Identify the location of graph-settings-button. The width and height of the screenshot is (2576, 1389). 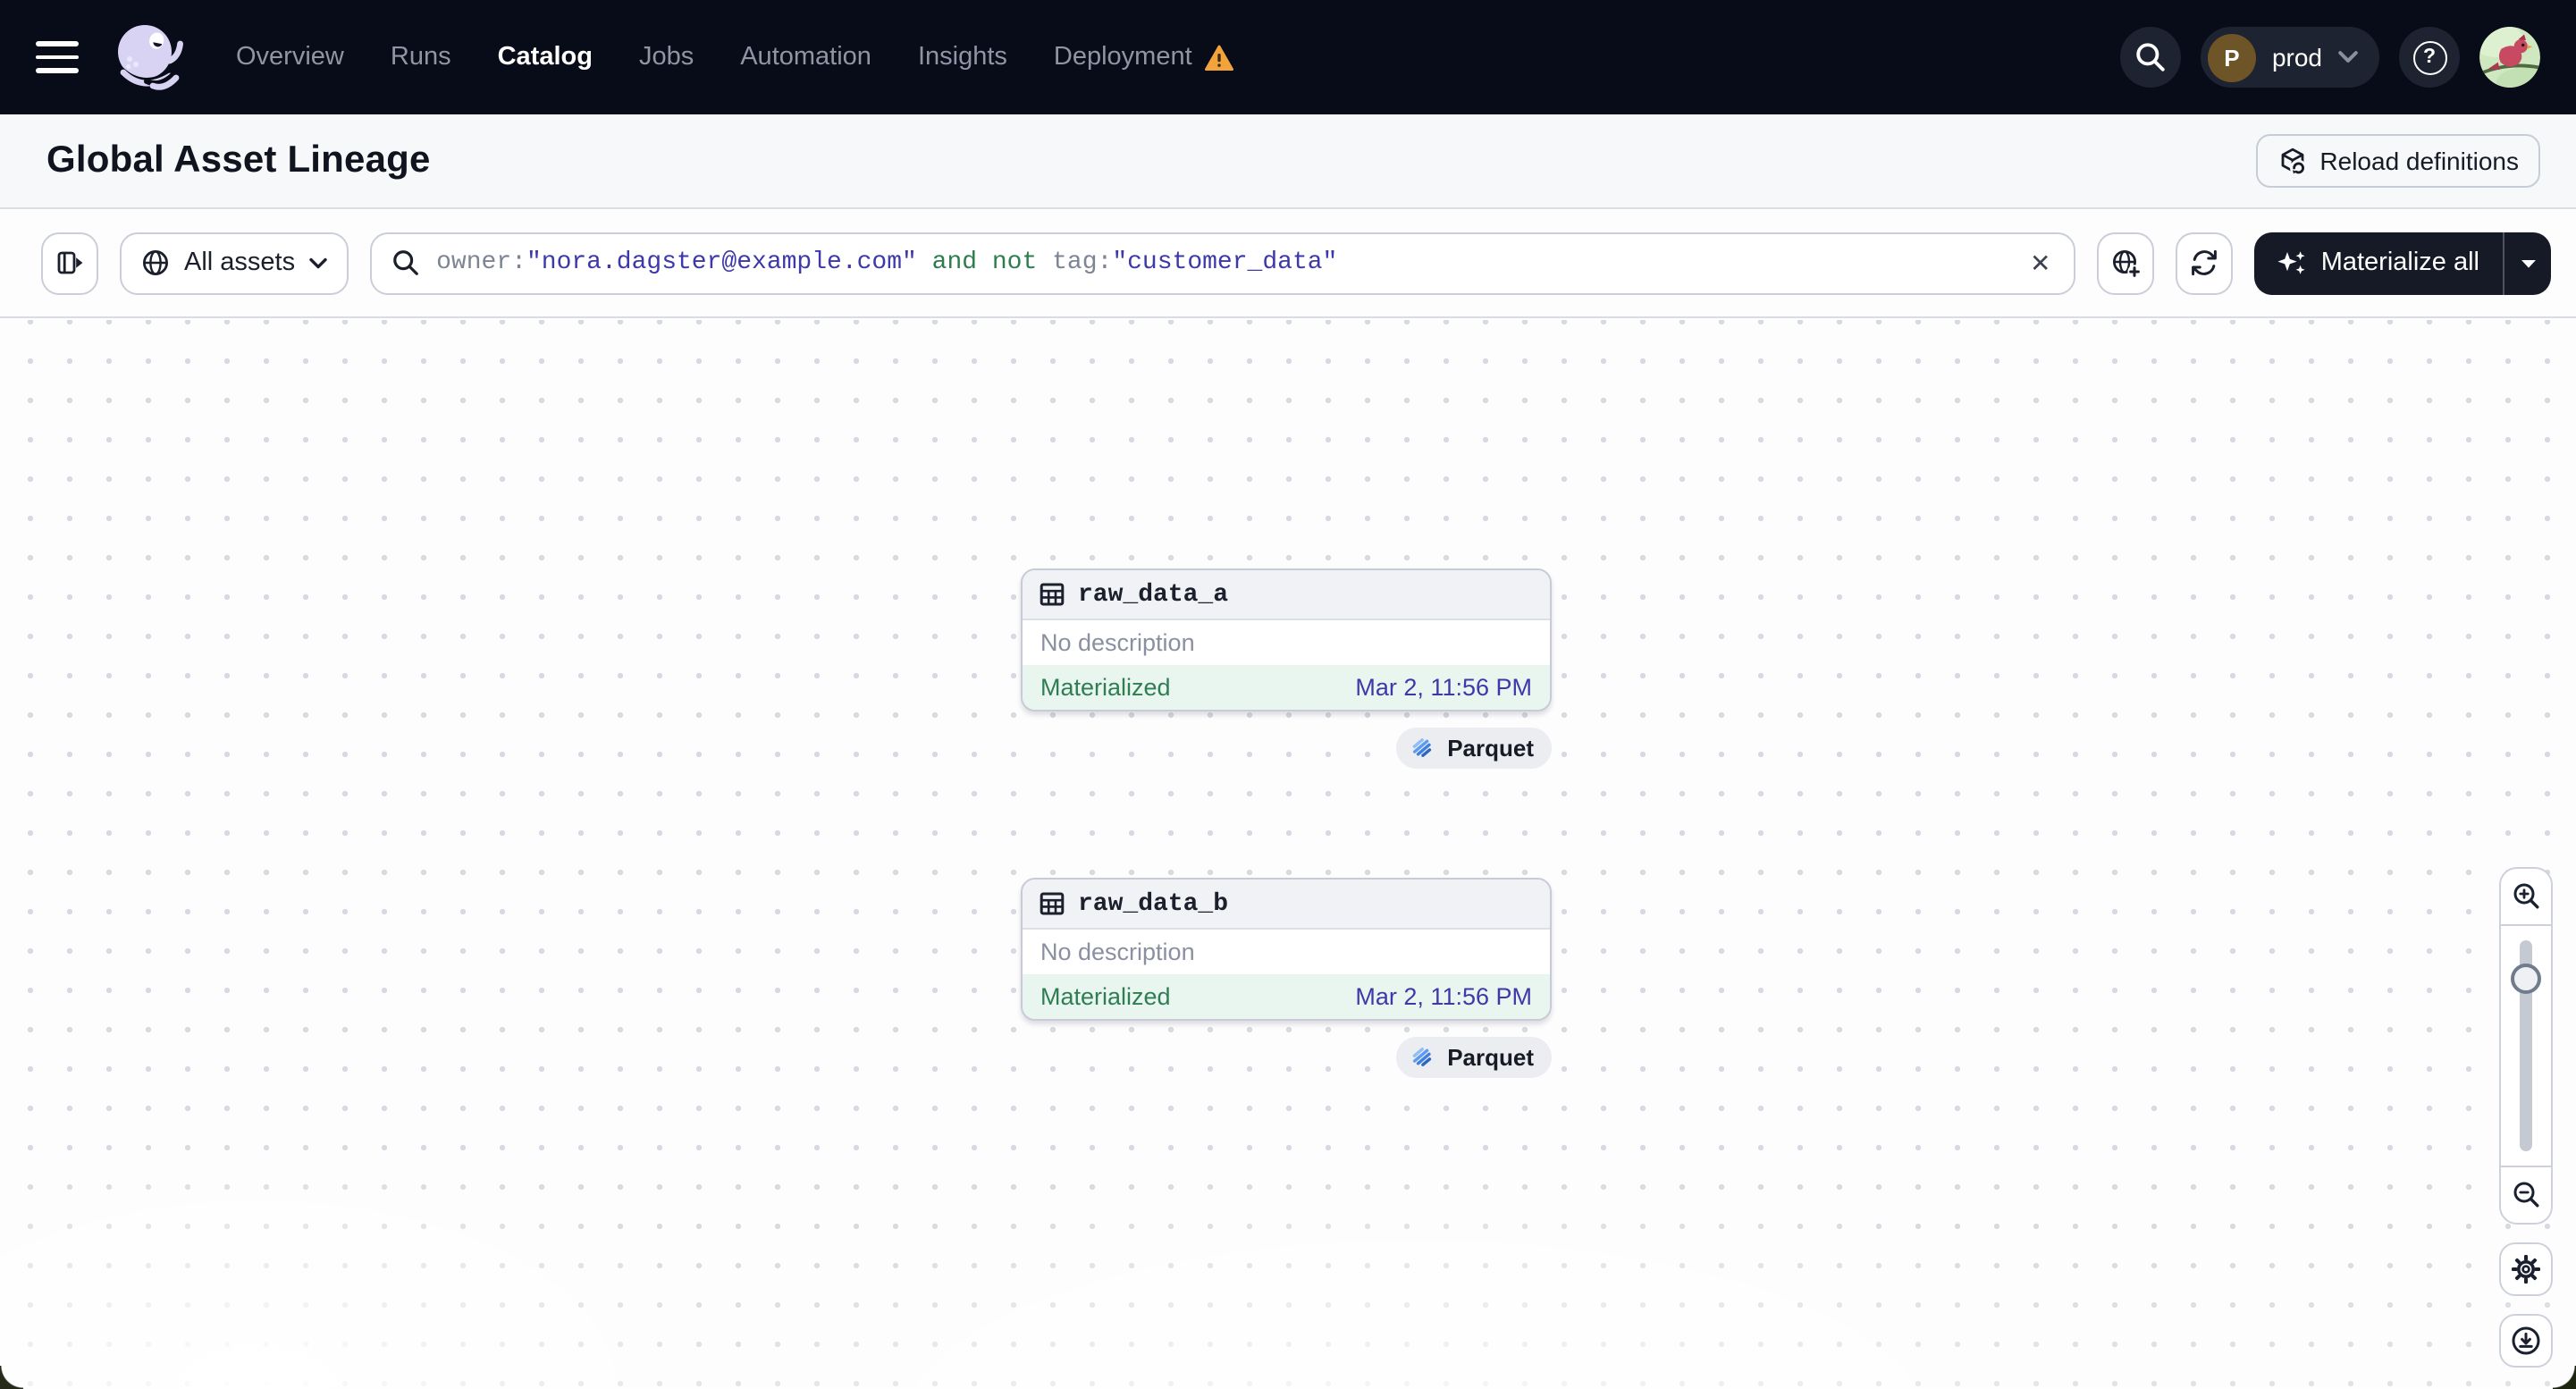
(2526, 1269).